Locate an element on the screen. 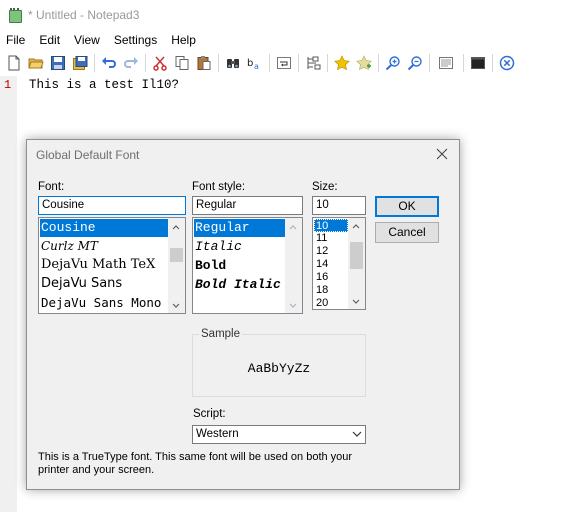  dialog-title: Global Default Font is located at coordinates (88, 155).